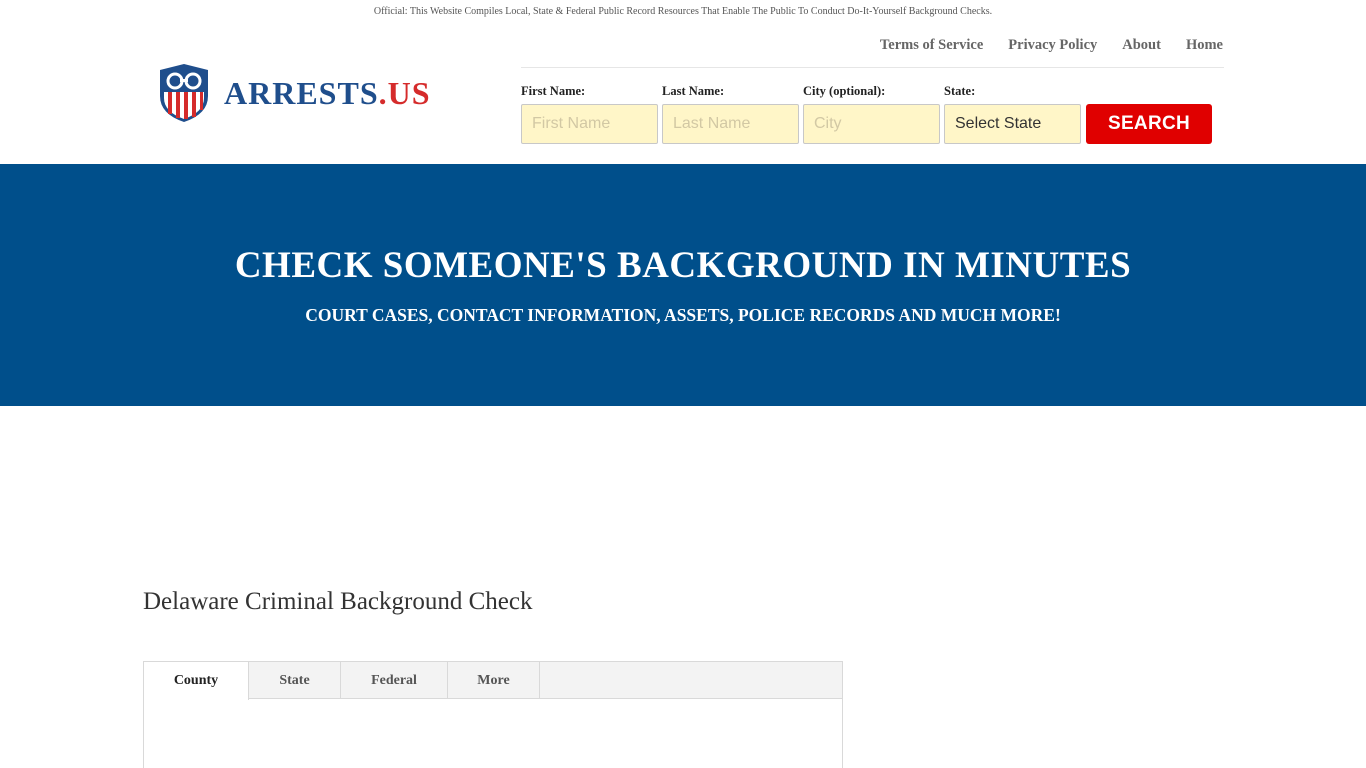 Image resolution: width=1366 pixels, height=768 pixels. What do you see at coordinates (730, 124) in the screenshot?
I see `last-name-input` at bounding box center [730, 124].